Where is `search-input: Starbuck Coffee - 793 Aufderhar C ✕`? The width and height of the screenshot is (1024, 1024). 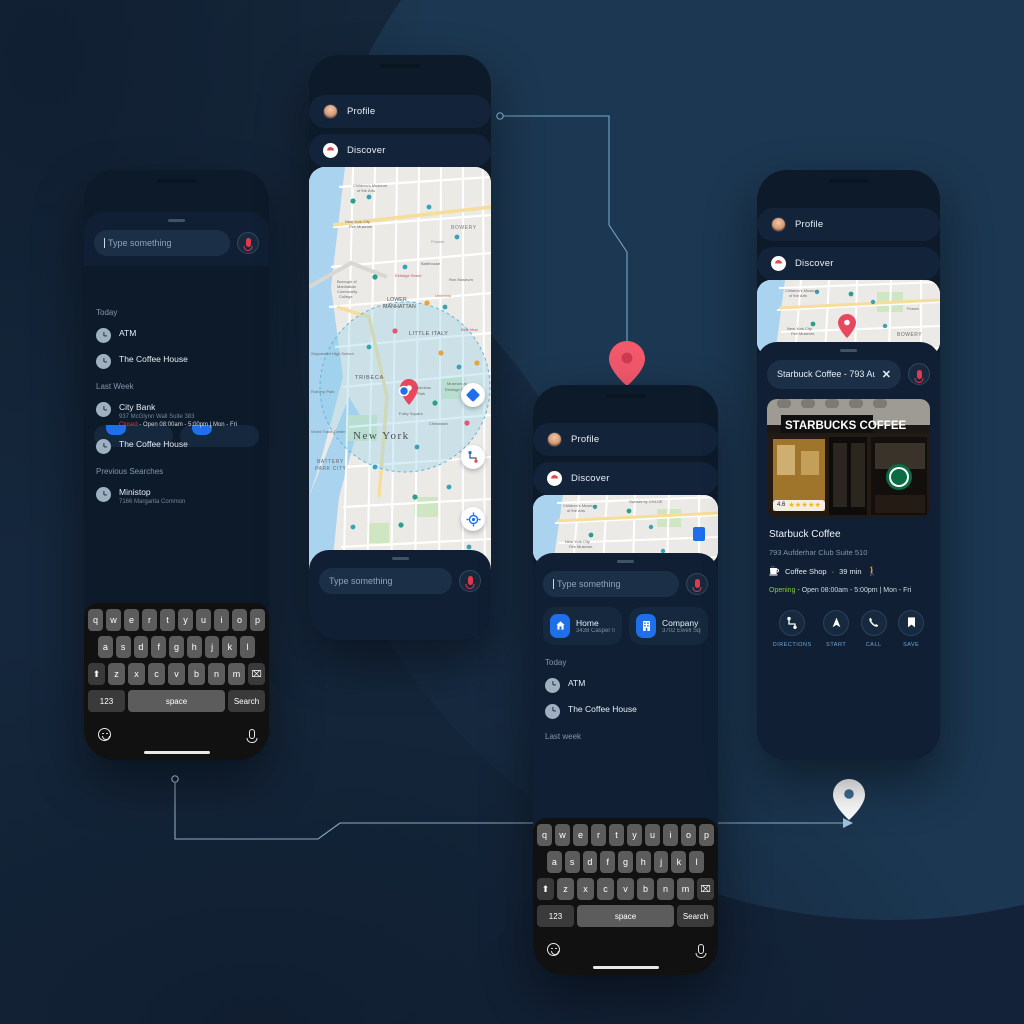 search-input: Starbuck Coffee - 793 Aufderhar C ✕ is located at coordinates (834, 374).